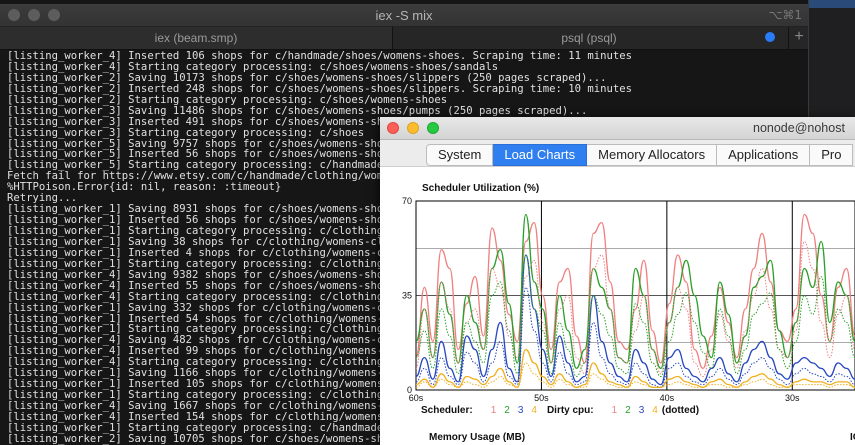 The image size is (855, 445). What do you see at coordinates (614, 410) in the screenshot?
I see `legend-dirty-1: 1` at bounding box center [614, 410].